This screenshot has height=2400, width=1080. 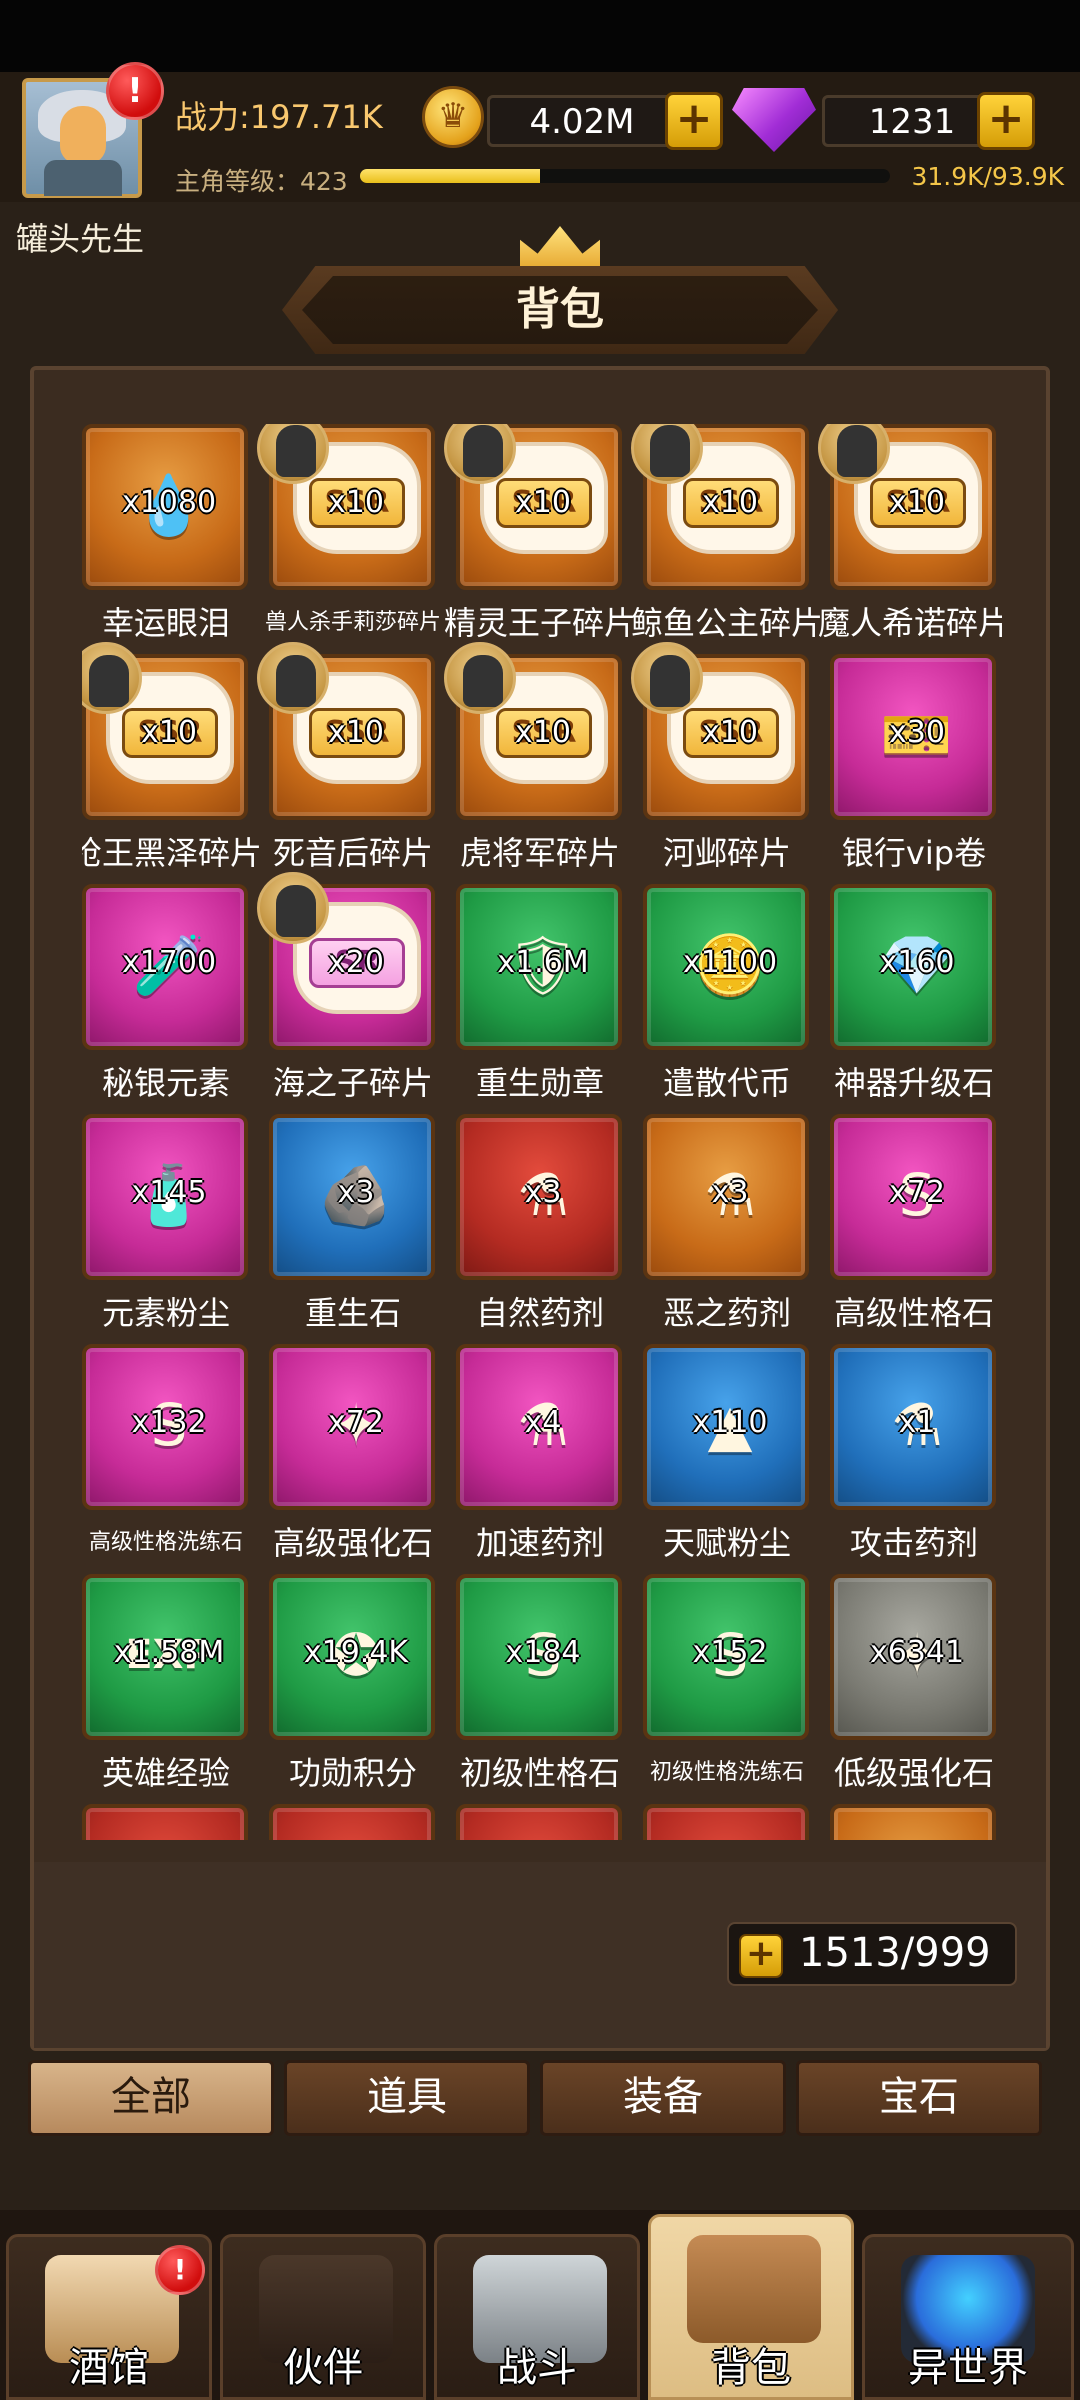 I want to click on inventory-item: EXP x1.58M 英雄经验, so click(x=167, y=1689).